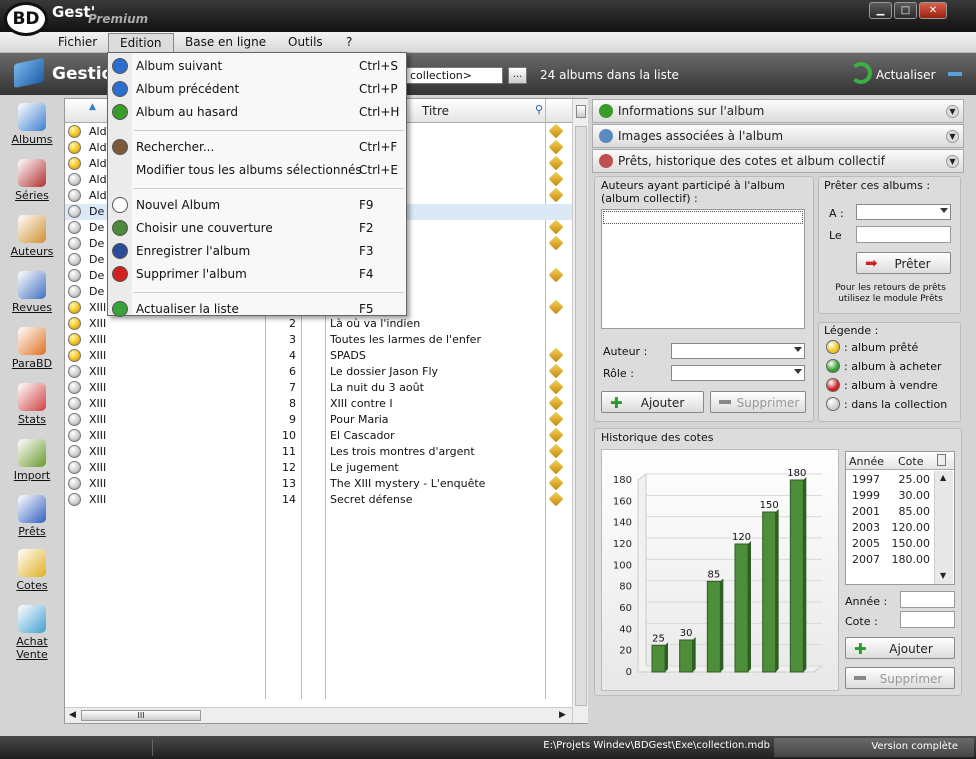  What do you see at coordinates (318, 340) in the screenshot?
I see `table-row: XIII 3 Toutes les larmes de l'enfer` at bounding box center [318, 340].